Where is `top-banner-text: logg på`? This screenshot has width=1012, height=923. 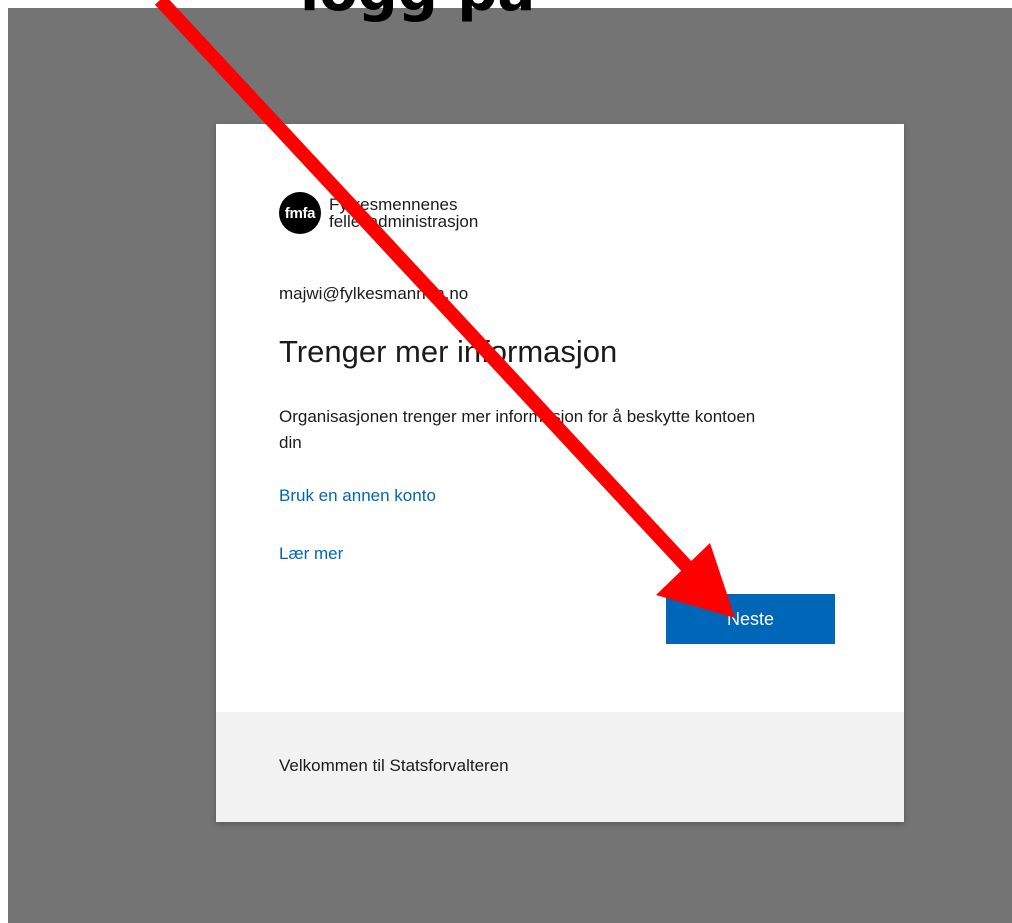
top-banner-text: logg på is located at coordinates (417, 10).